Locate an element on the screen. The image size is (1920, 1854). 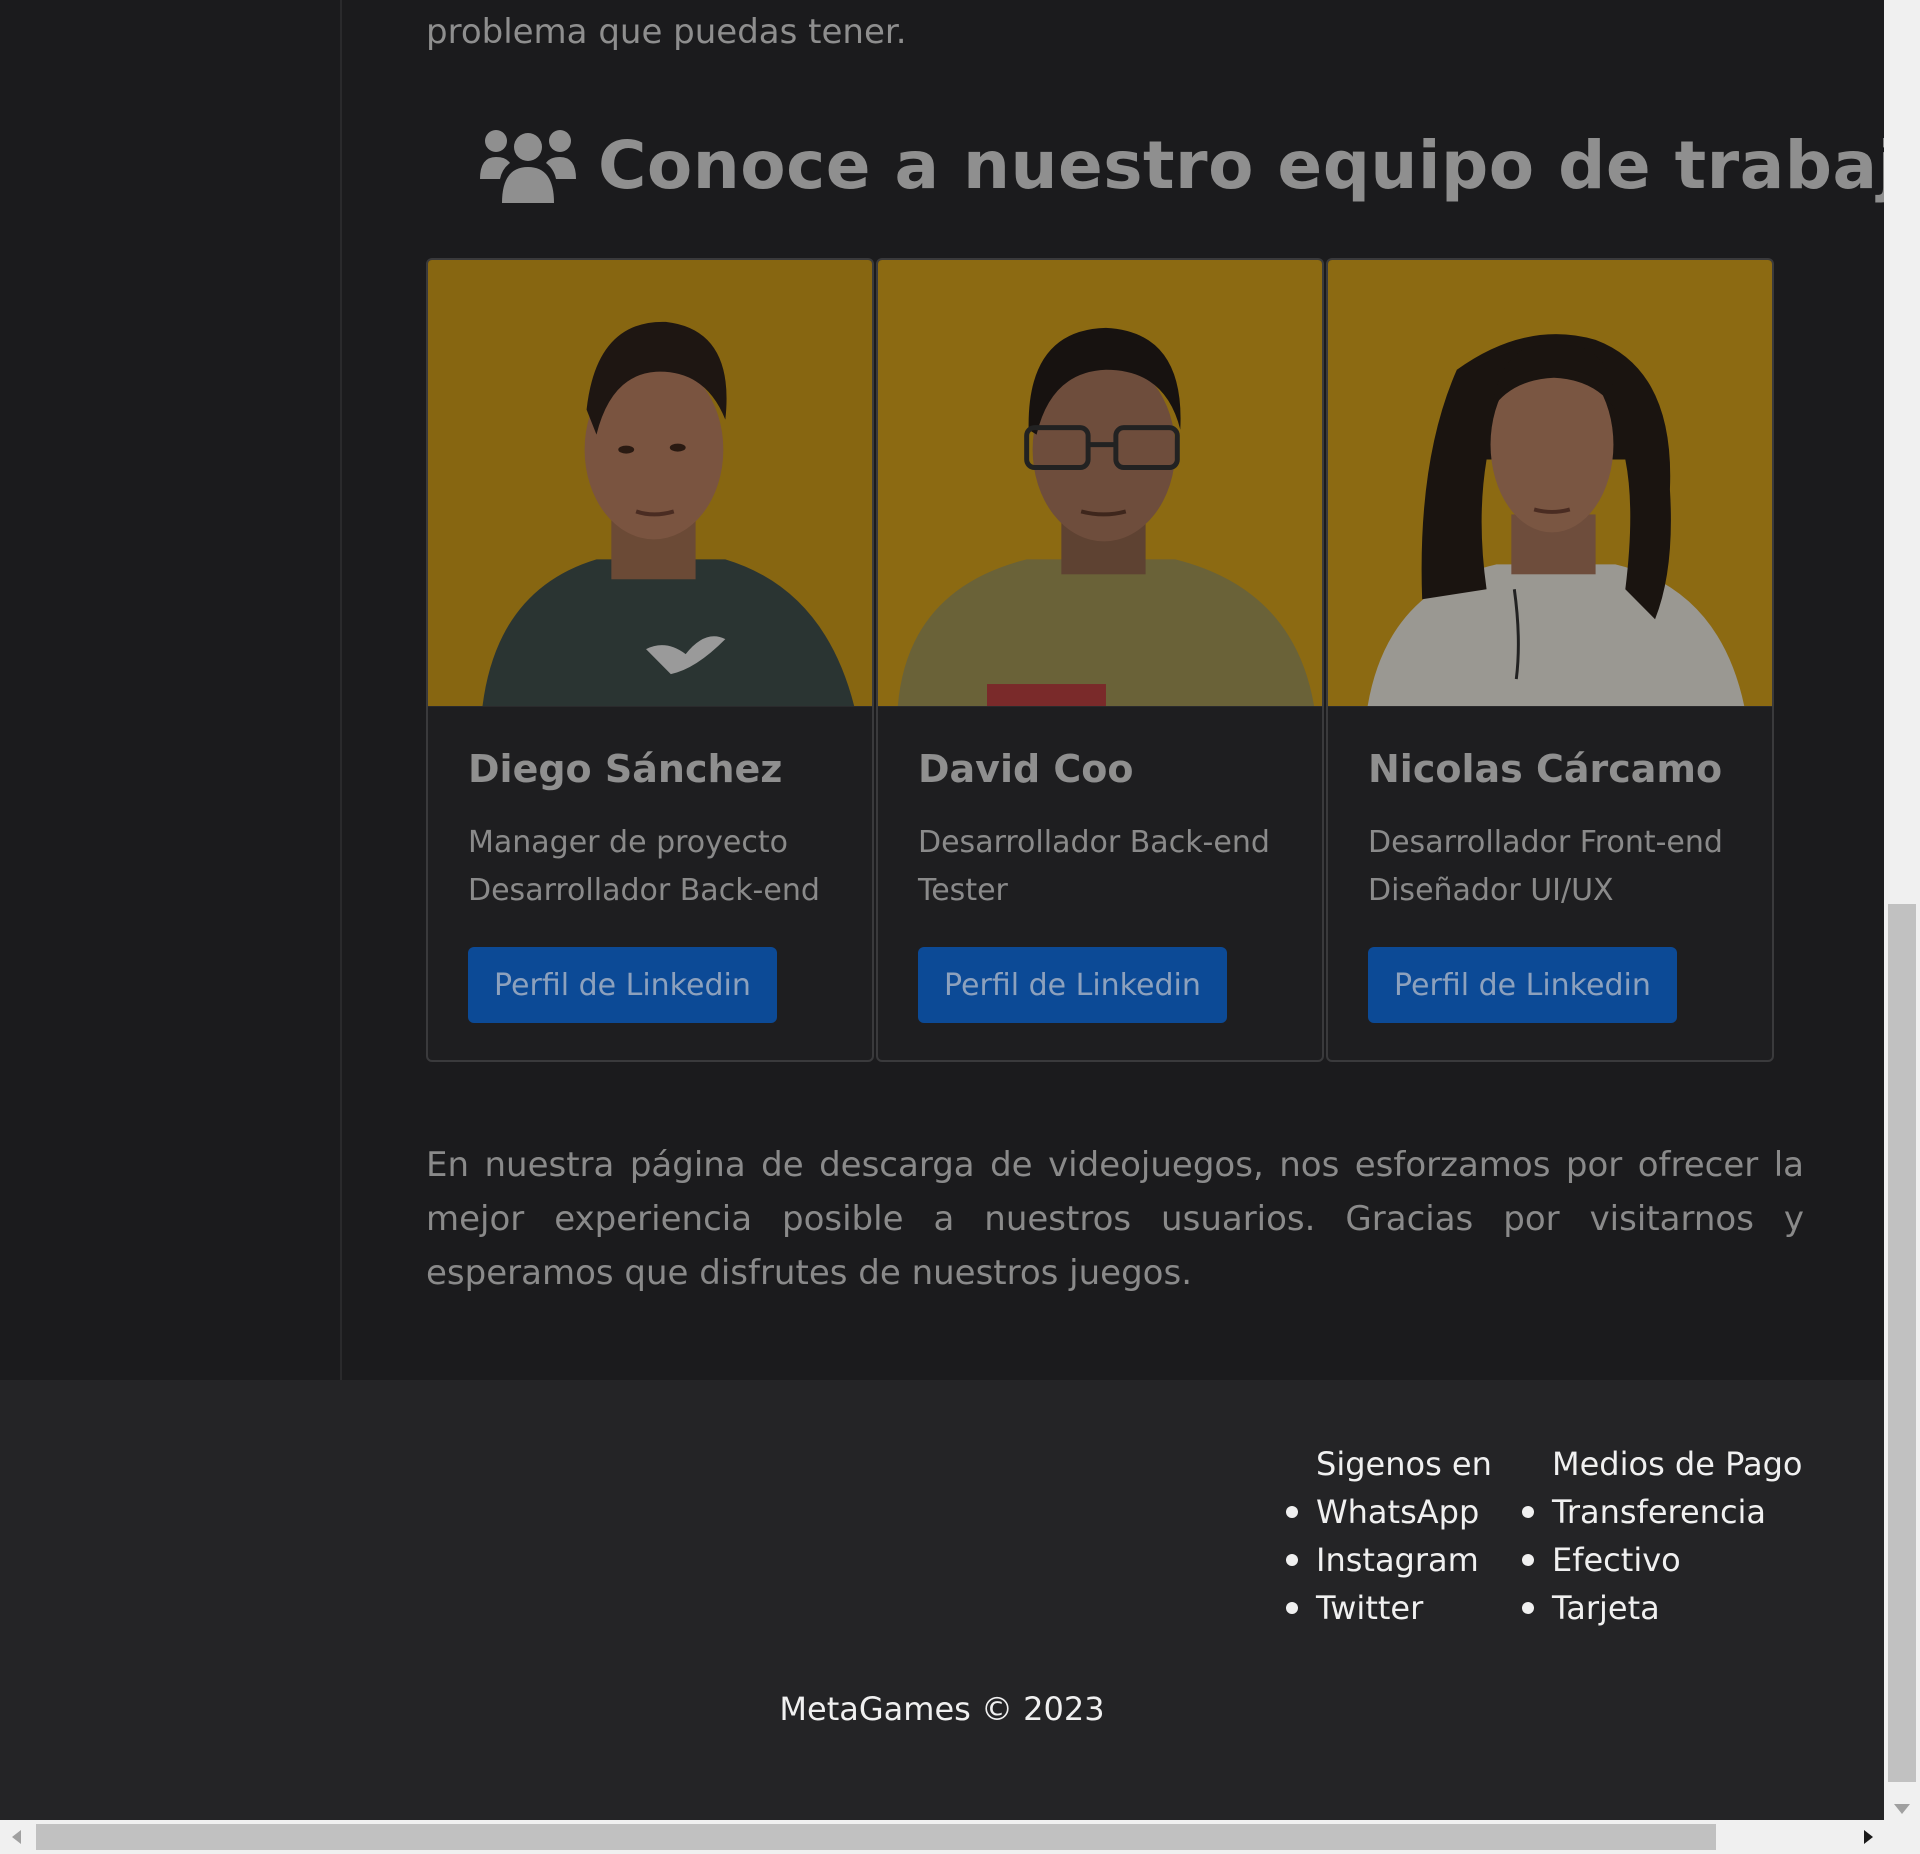
payment-method-card: Tarjeta is located at coordinates (1661, 1608).